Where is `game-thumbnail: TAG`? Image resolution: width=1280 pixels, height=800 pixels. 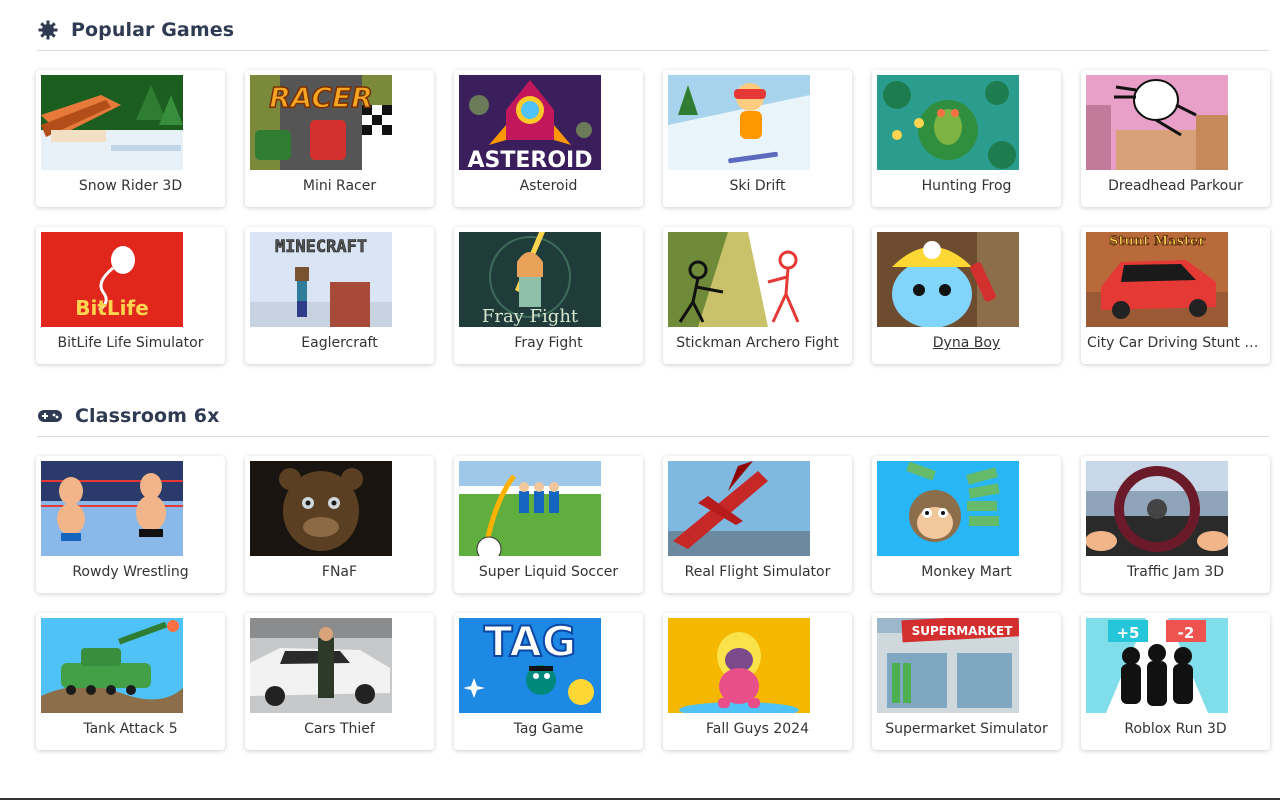
game-thumbnail: TAG is located at coordinates (530, 665).